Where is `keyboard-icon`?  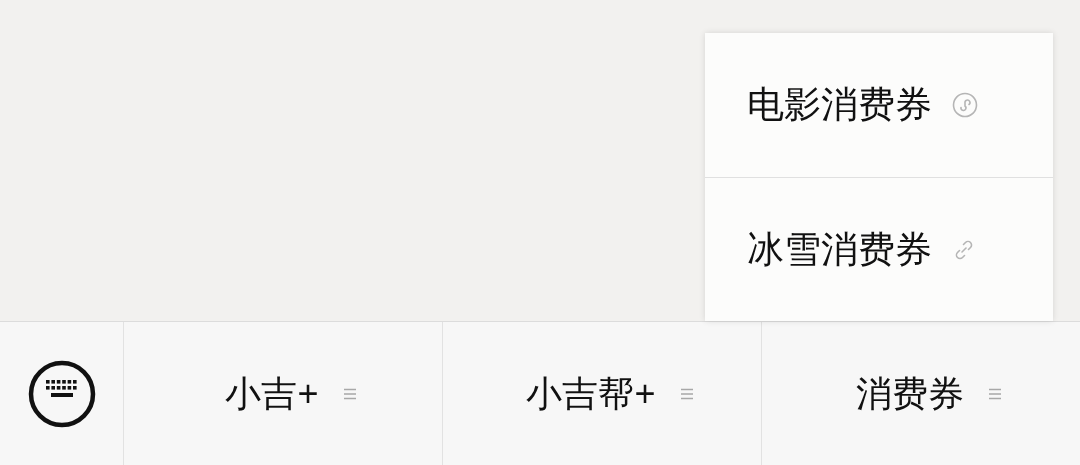 keyboard-icon is located at coordinates (61, 393).